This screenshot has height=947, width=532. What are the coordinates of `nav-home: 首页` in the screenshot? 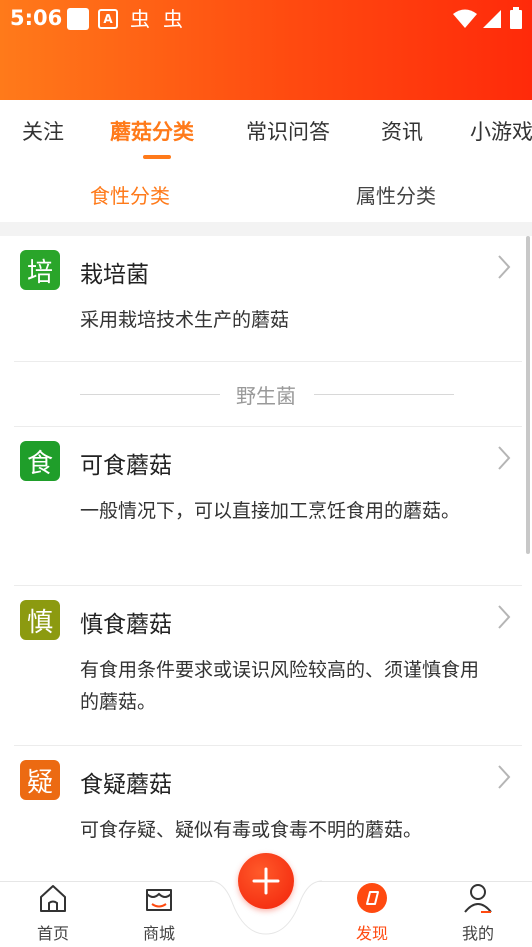 It's located at (53, 914).